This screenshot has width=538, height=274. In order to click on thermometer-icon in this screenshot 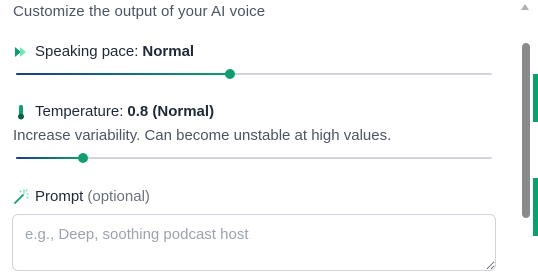, I will do `click(21, 112)`.